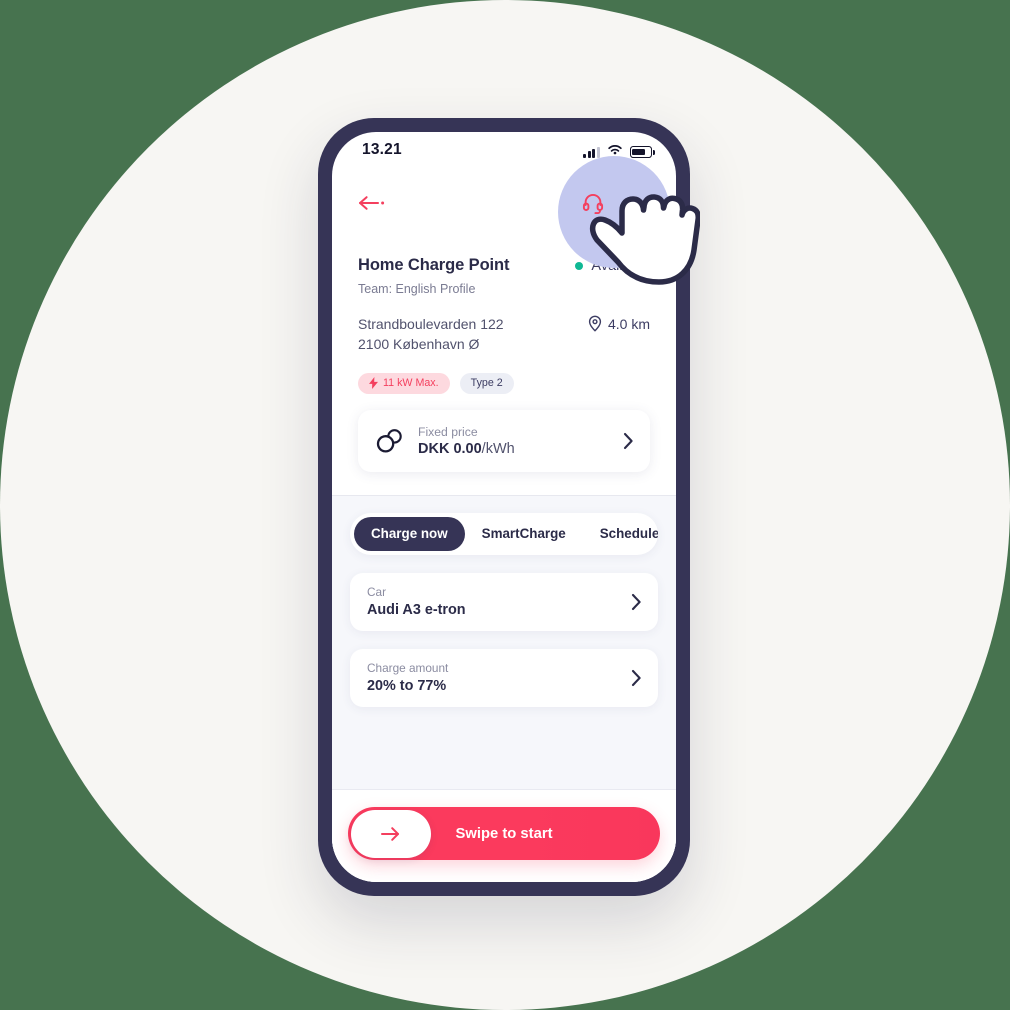  Describe the element at coordinates (411, 383) in the screenshot. I see `badge-power-label: 11 kW Max.` at that location.